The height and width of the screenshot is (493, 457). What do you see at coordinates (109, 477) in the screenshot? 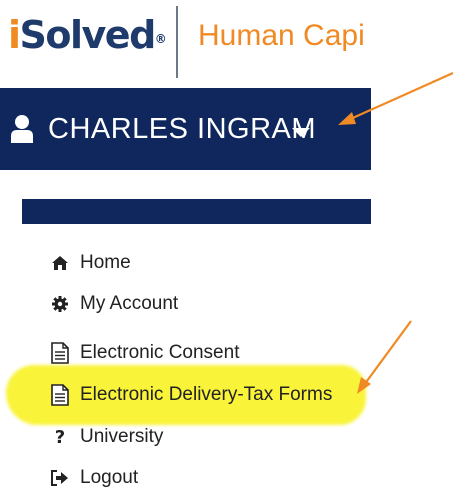
I see `menu-item-label: Logout` at bounding box center [109, 477].